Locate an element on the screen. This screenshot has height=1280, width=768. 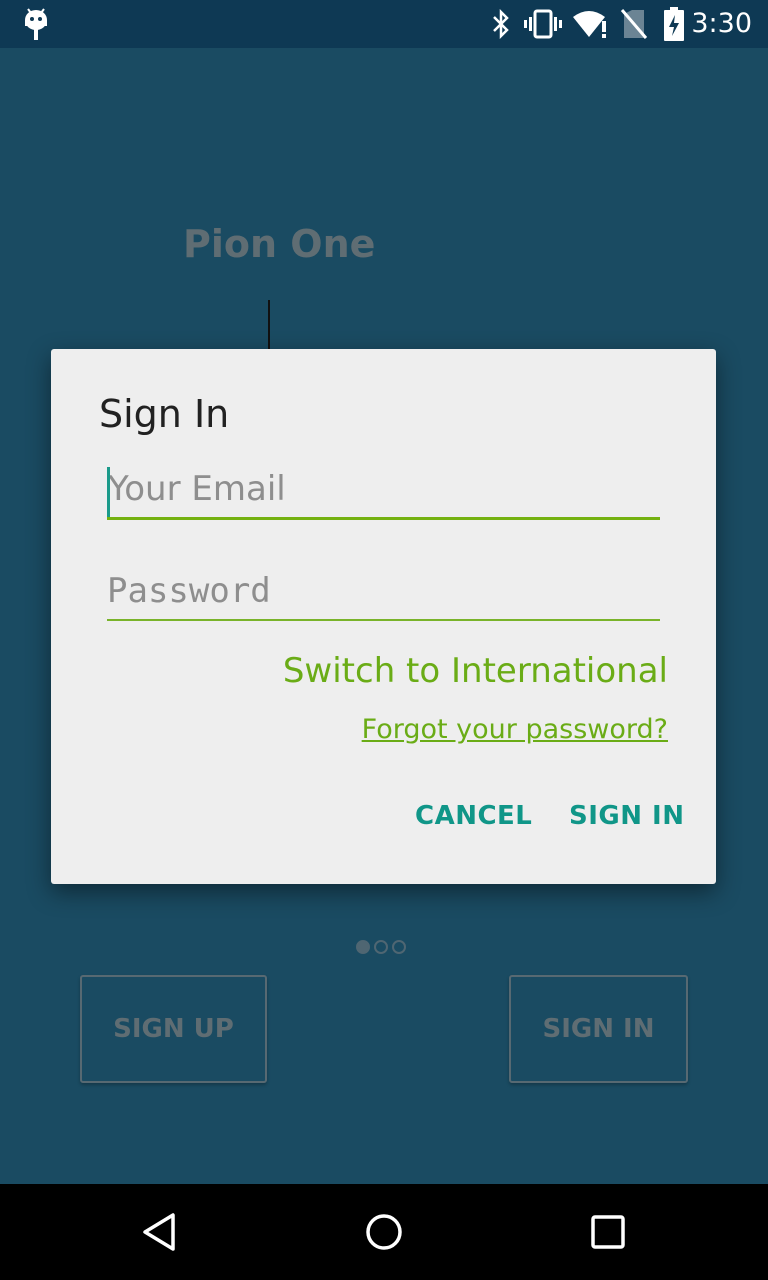
bluetooth-icon is located at coordinates (501, 24).